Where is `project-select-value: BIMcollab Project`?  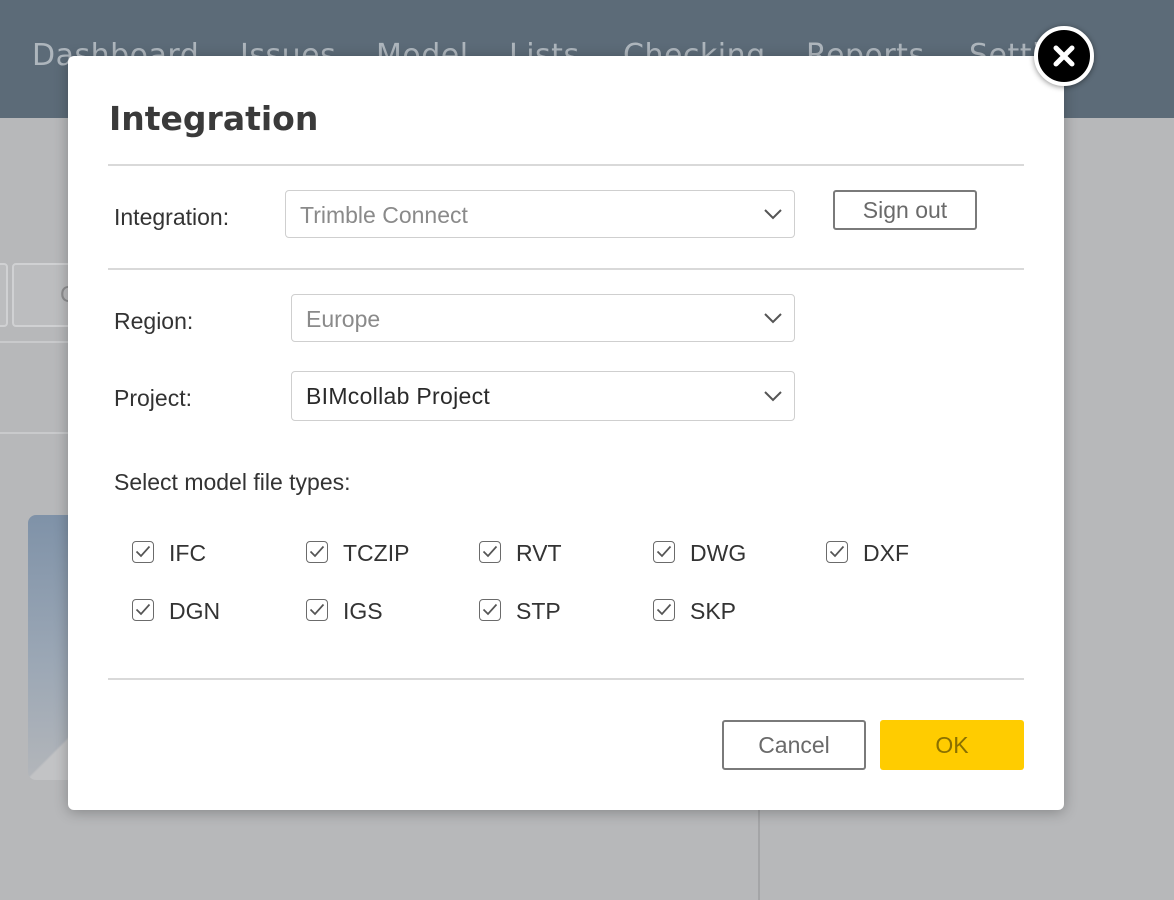 project-select-value: BIMcollab Project is located at coordinates (398, 396).